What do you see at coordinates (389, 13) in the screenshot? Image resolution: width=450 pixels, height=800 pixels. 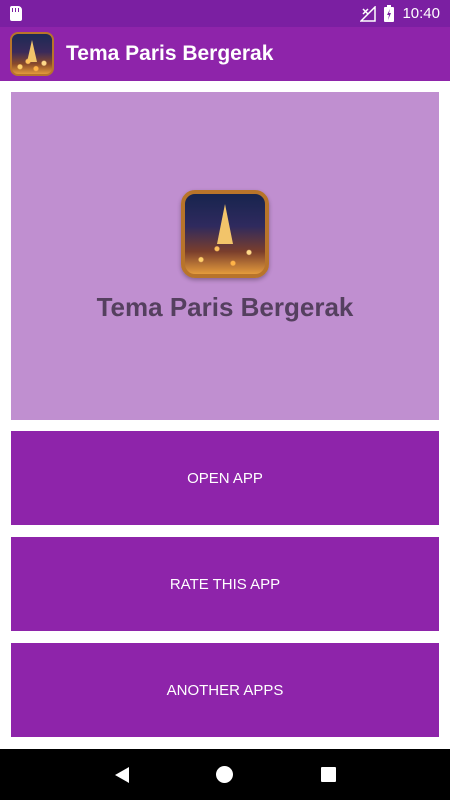 I see `battery-icon` at bounding box center [389, 13].